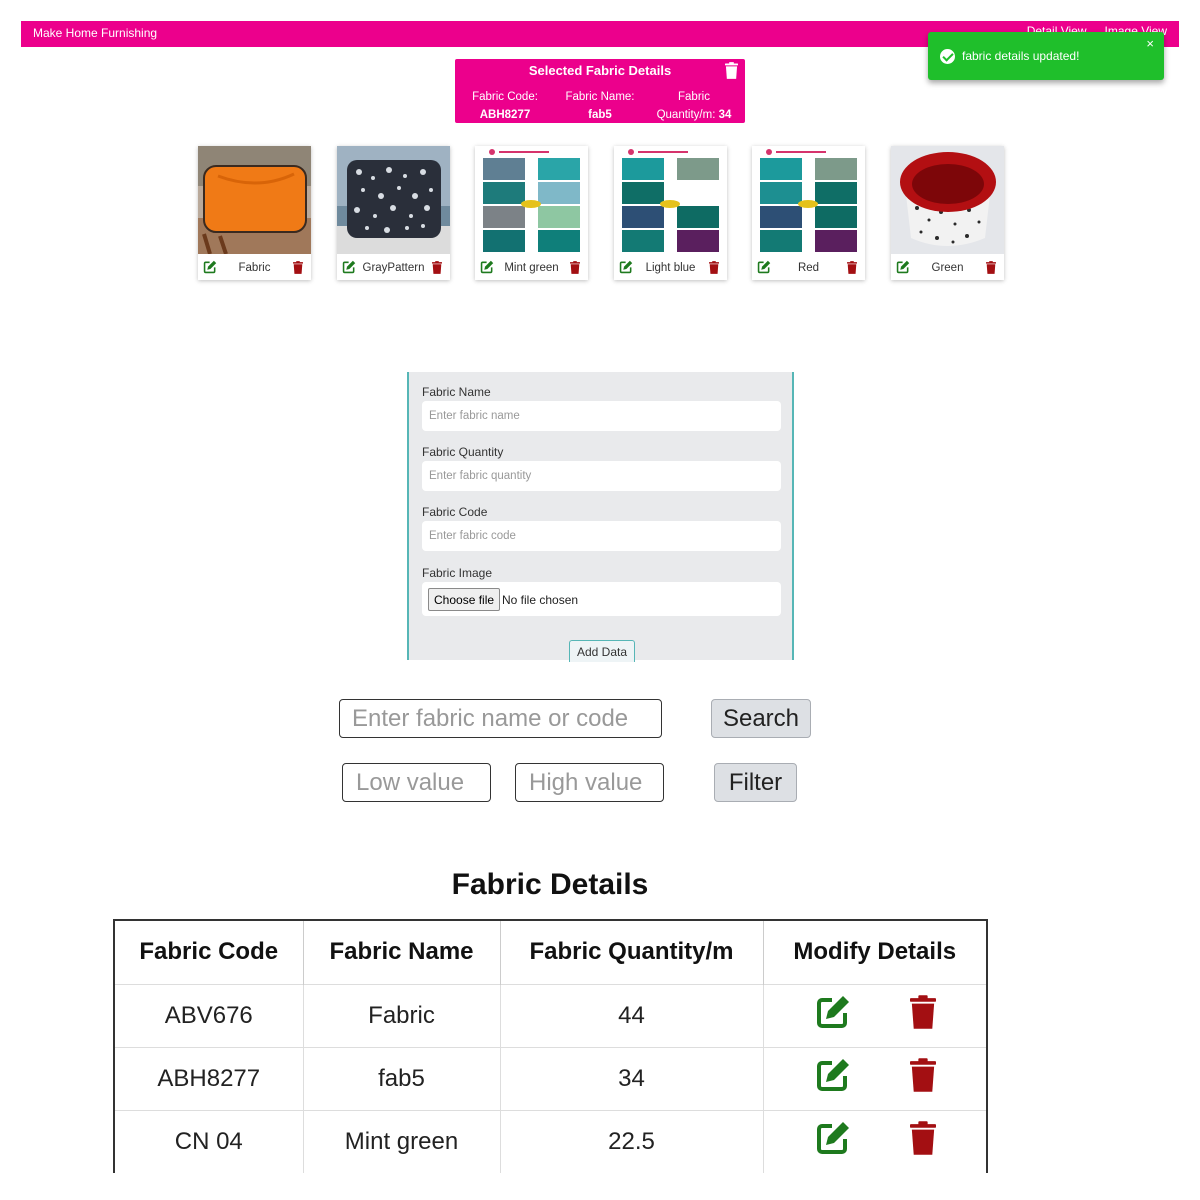  What do you see at coordinates (632, 1141) in the screenshot?
I see `fabric-quantity-cell: 22.5` at bounding box center [632, 1141].